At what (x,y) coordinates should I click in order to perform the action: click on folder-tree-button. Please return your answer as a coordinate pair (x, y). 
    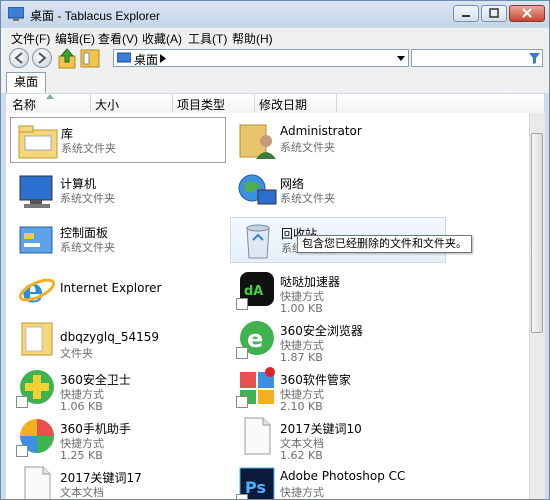
    Looking at the image, I should click on (90, 58).